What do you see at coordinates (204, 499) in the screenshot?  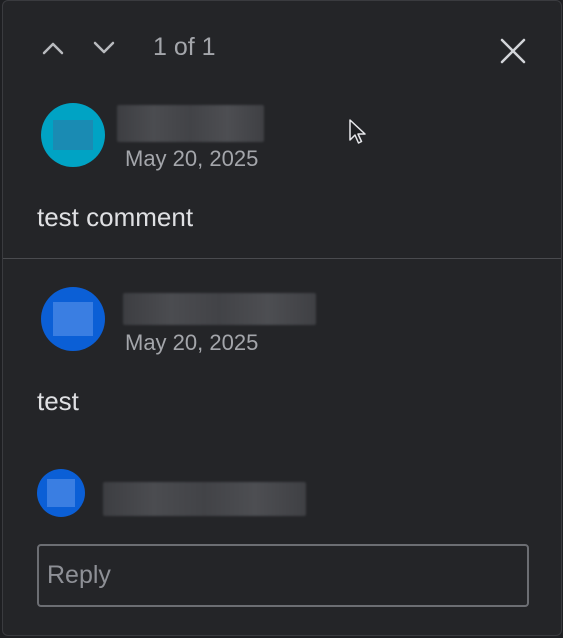 I see `current-user-name-redacted` at bounding box center [204, 499].